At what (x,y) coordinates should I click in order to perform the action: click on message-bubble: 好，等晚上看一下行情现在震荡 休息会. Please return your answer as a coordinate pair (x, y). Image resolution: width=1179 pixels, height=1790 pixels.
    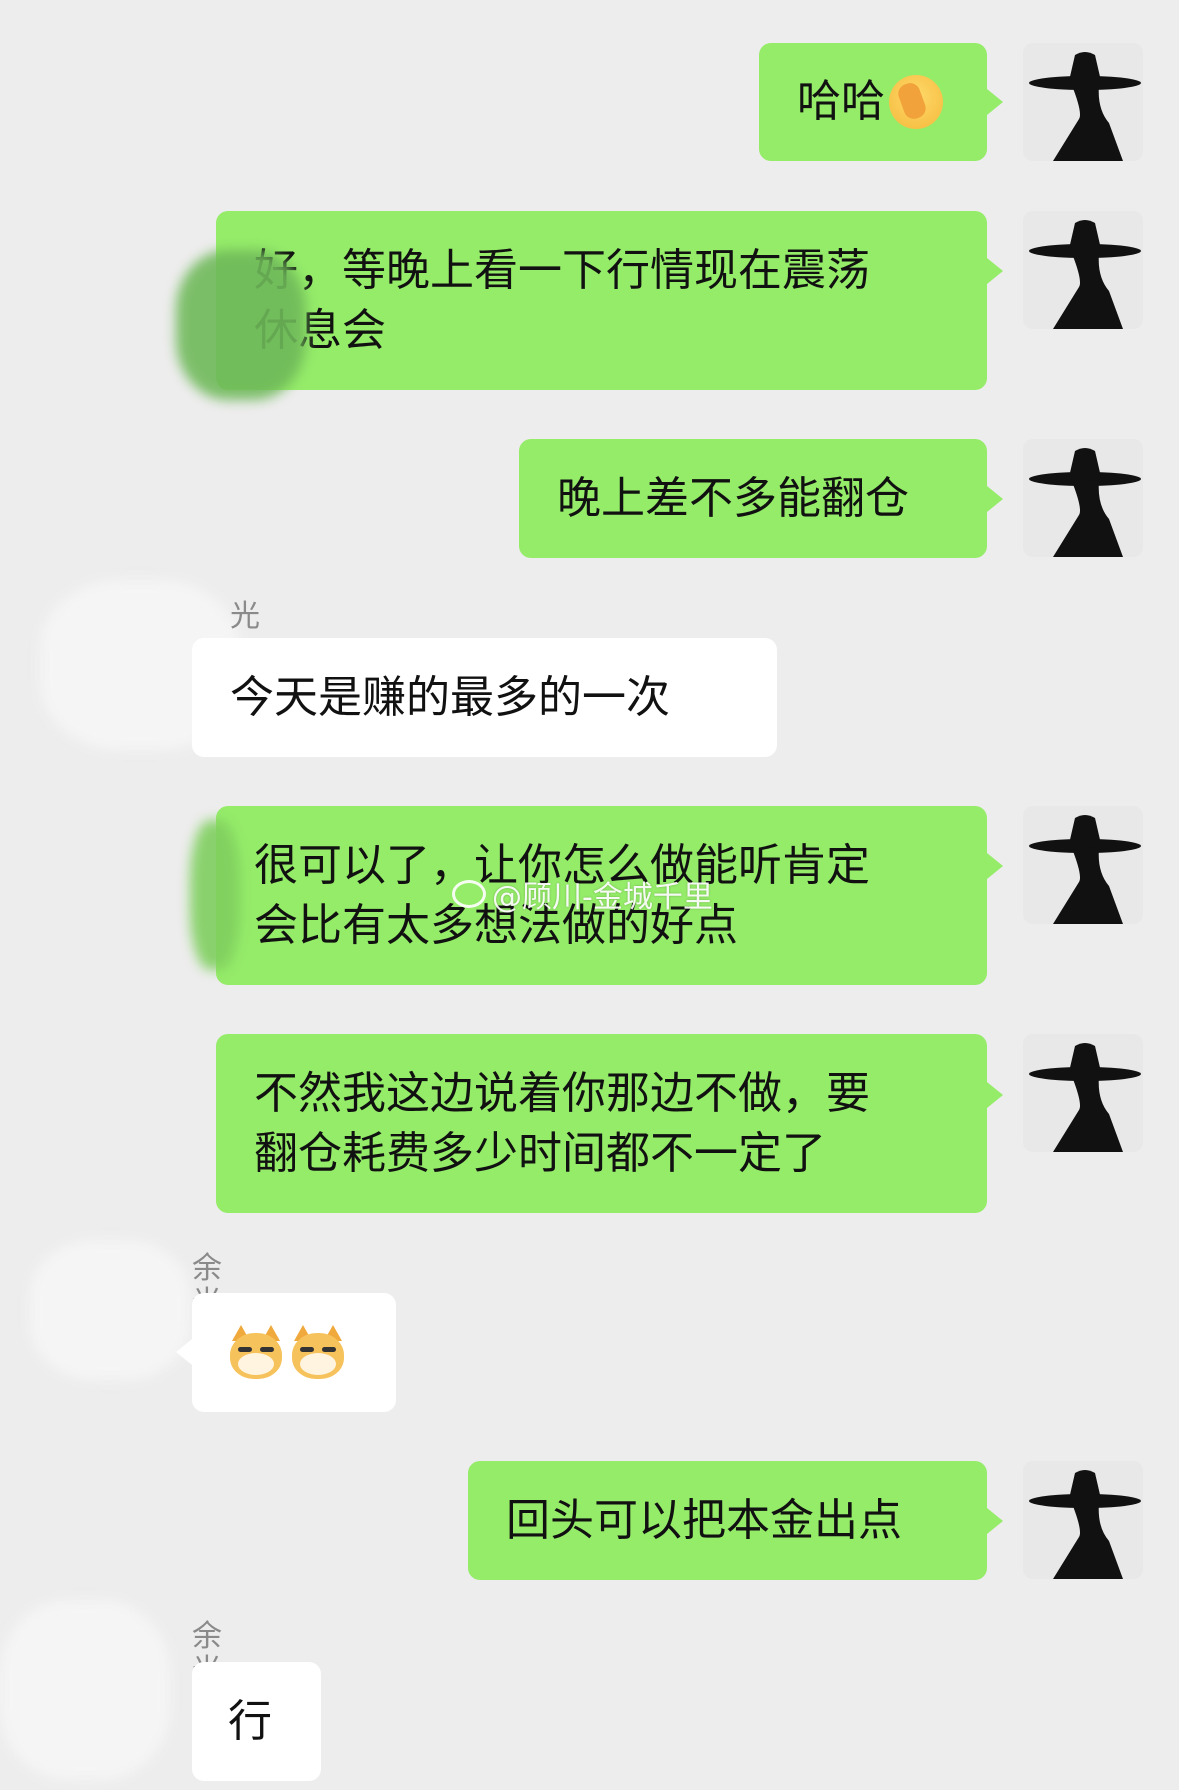
    Looking at the image, I should click on (601, 300).